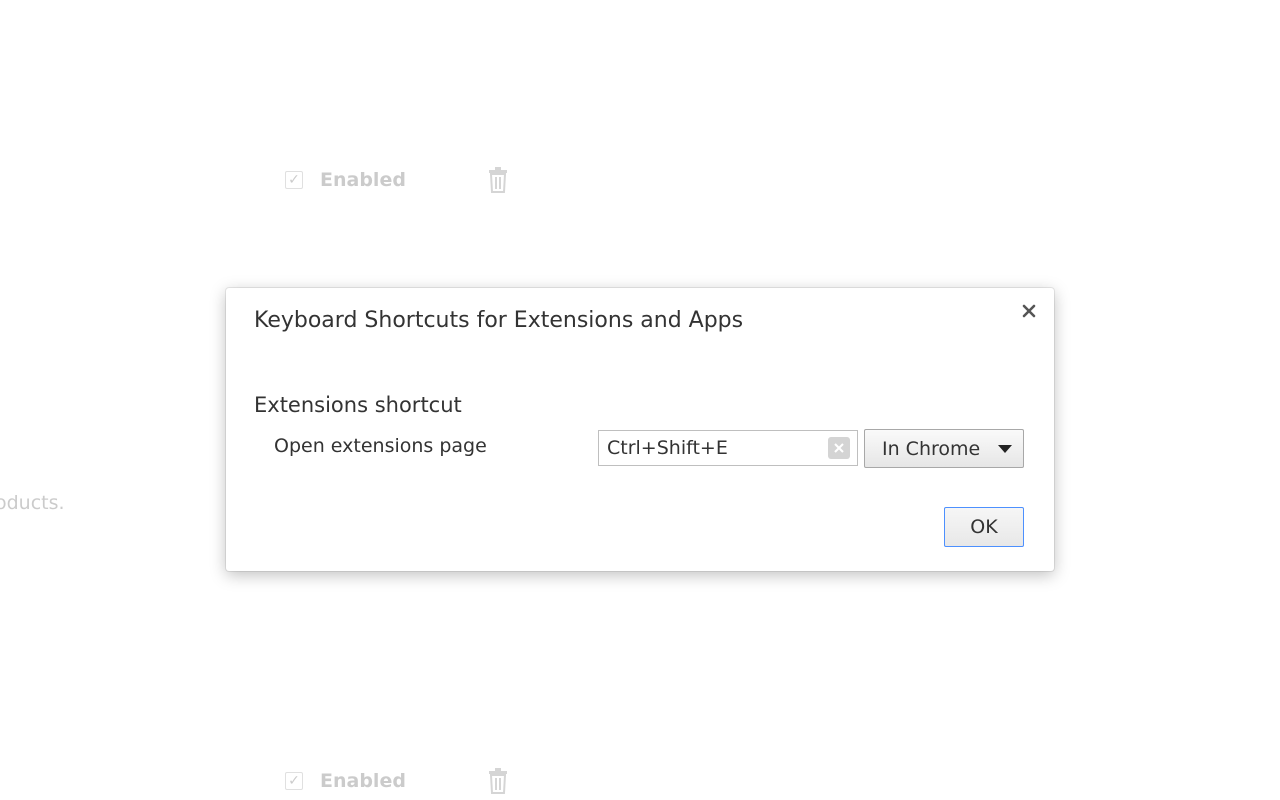  I want to click on clear-icon, so click(839, 448).